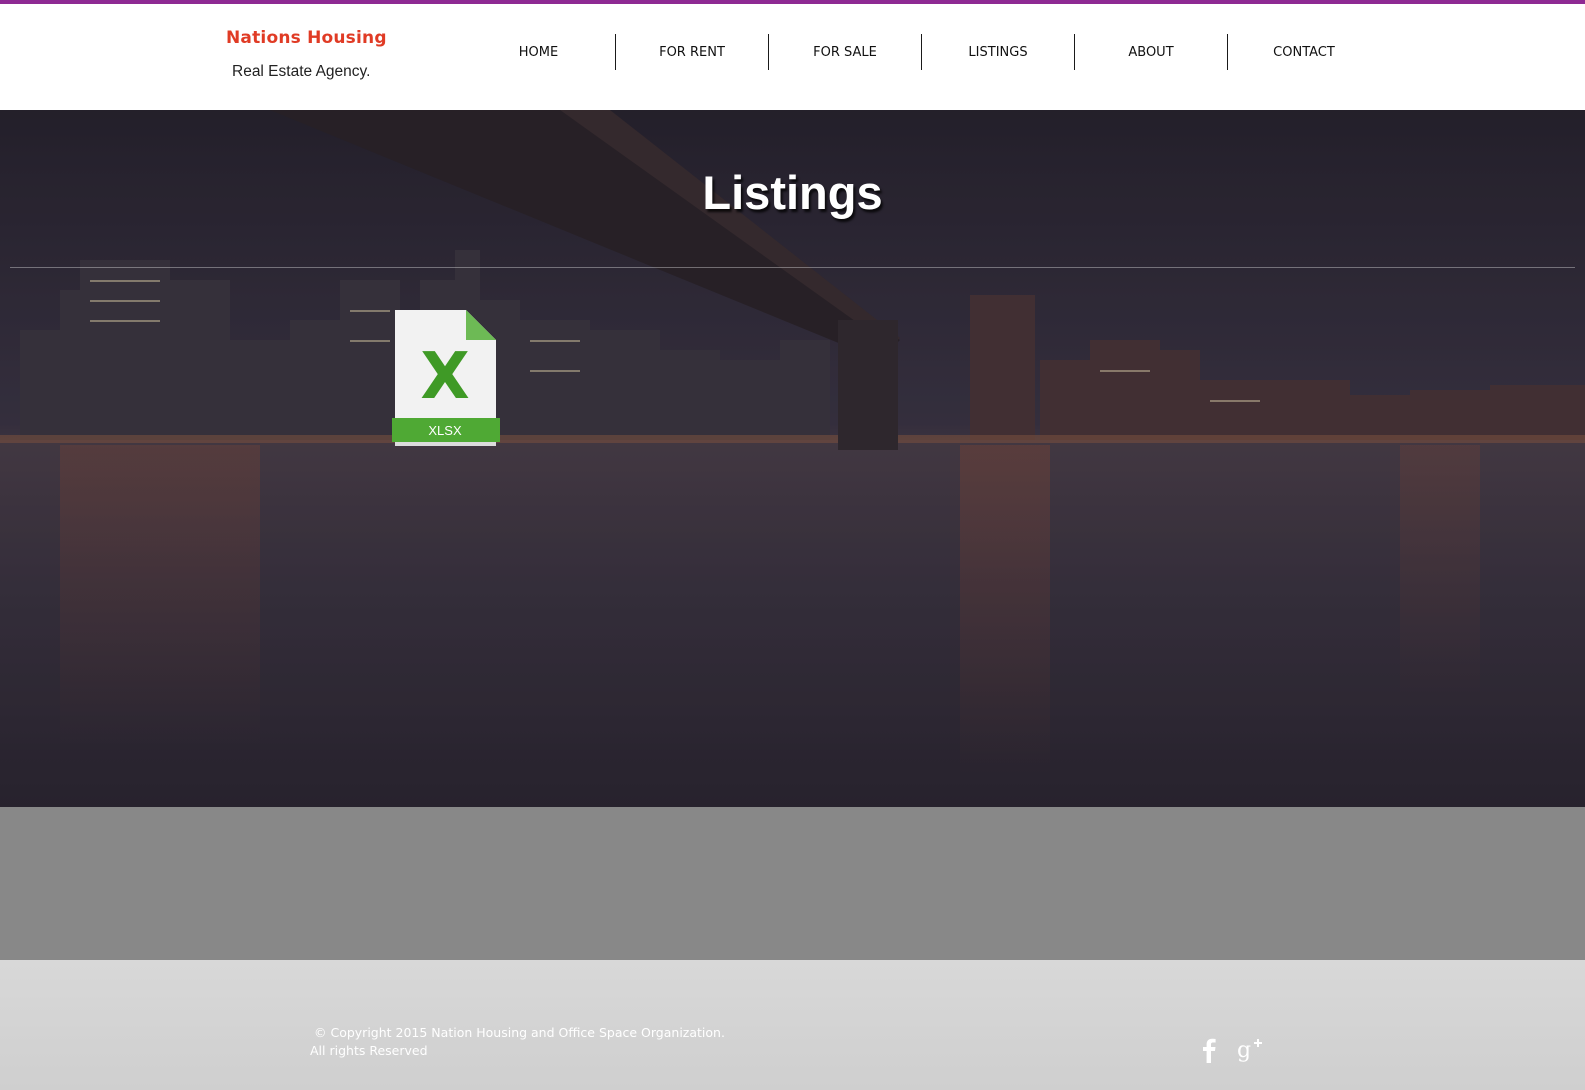 The height and width of the screenshot is (1090, 1585). I want to click on page-title: Listings, so click(792, 192).